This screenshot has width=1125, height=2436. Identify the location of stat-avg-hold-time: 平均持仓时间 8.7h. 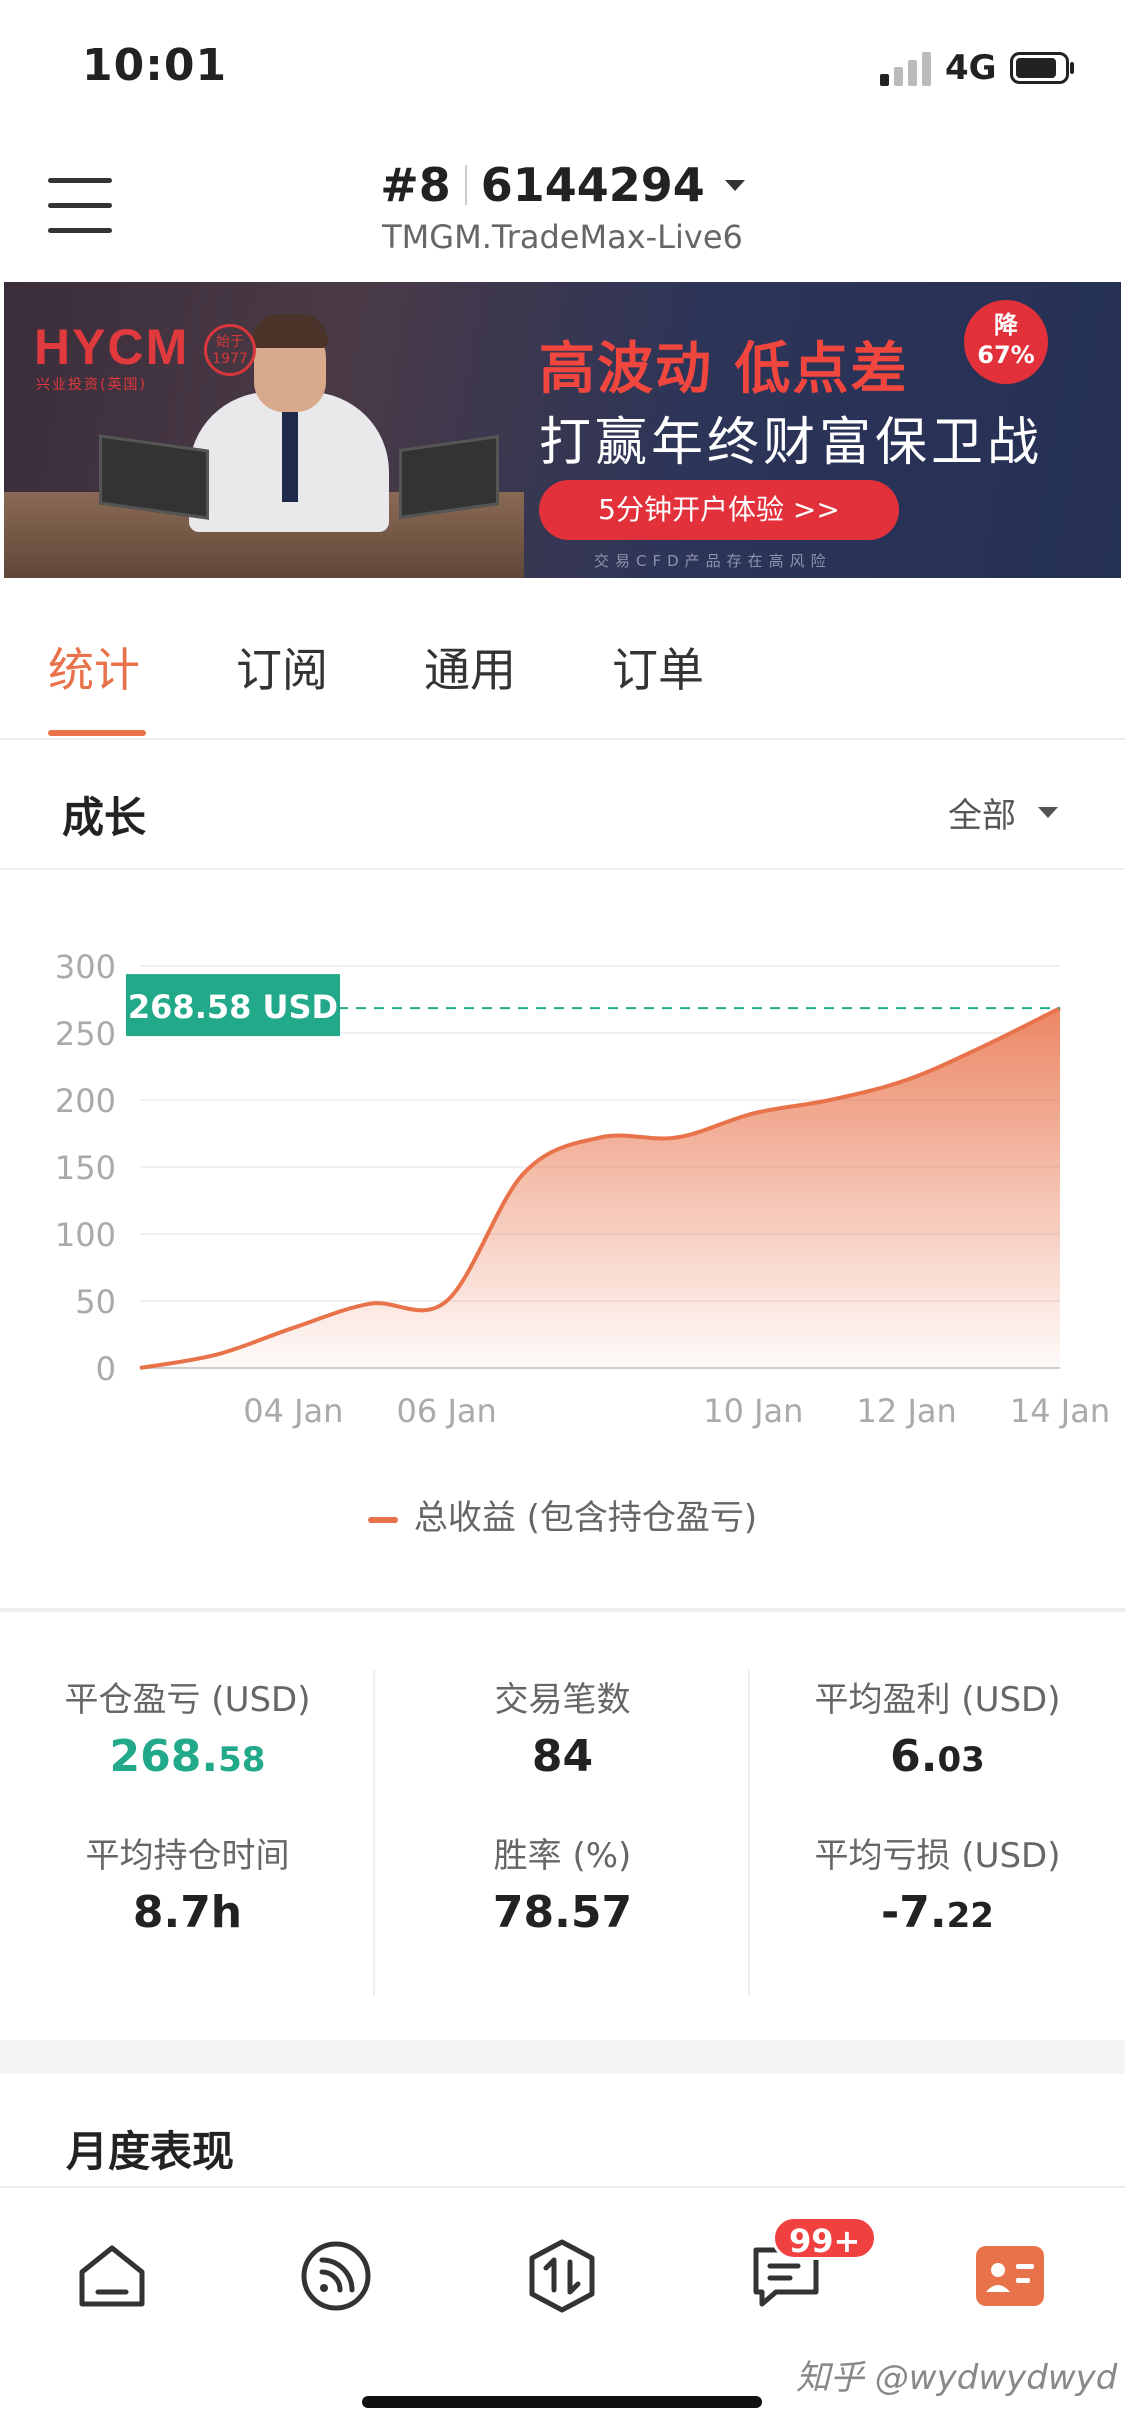
(187, 1883).